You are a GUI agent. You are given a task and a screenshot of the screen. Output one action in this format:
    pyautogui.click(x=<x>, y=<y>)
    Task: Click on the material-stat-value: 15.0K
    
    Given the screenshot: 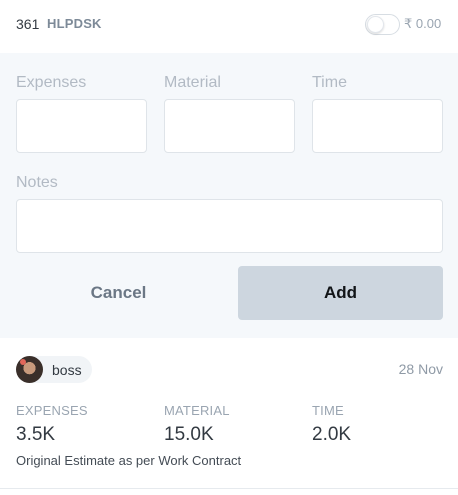 What is the action you would take?
    pyautogui.click(x=189, y=434)
    